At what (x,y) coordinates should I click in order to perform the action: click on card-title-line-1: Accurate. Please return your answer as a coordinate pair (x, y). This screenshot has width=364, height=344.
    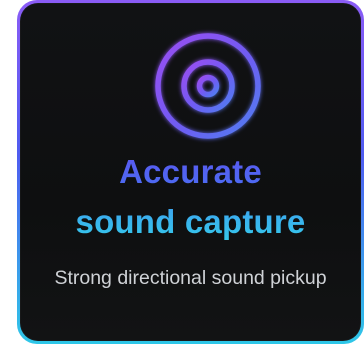
    Looking at the image, I should click on (190, 172).